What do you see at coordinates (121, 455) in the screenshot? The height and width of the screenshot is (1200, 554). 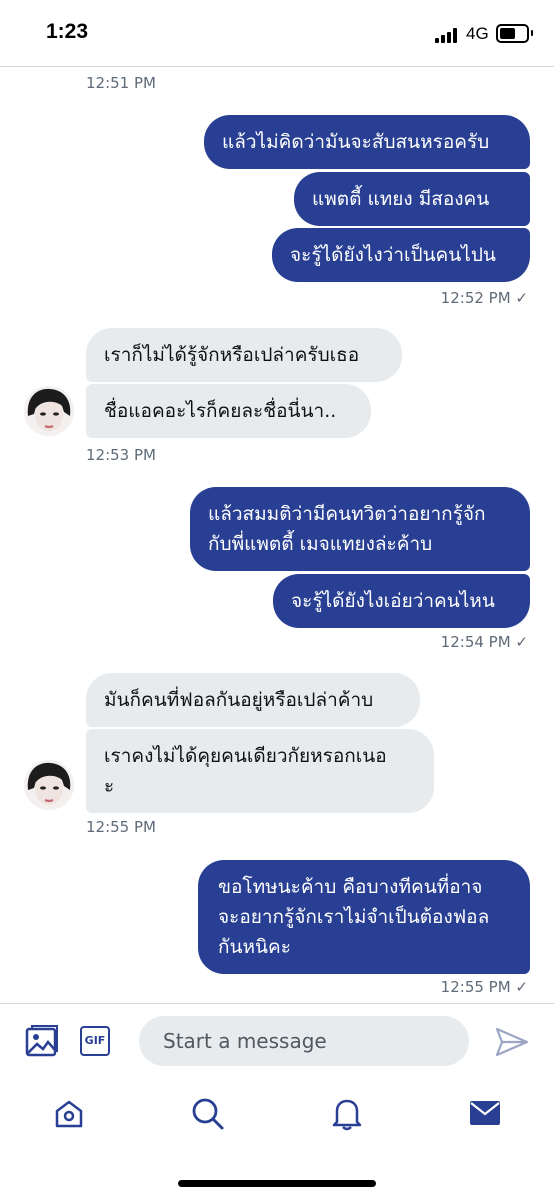 I see `message-timestamp: 12:53 PM` at bounding box center [121, 455].